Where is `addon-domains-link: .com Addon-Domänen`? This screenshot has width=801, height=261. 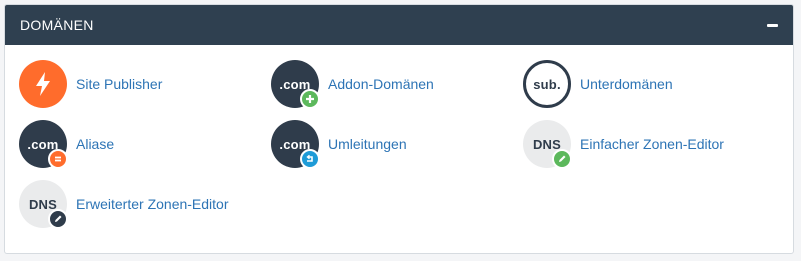
addon-domains-link: .com Addon-Domänen is located at coordinates (352, 84).